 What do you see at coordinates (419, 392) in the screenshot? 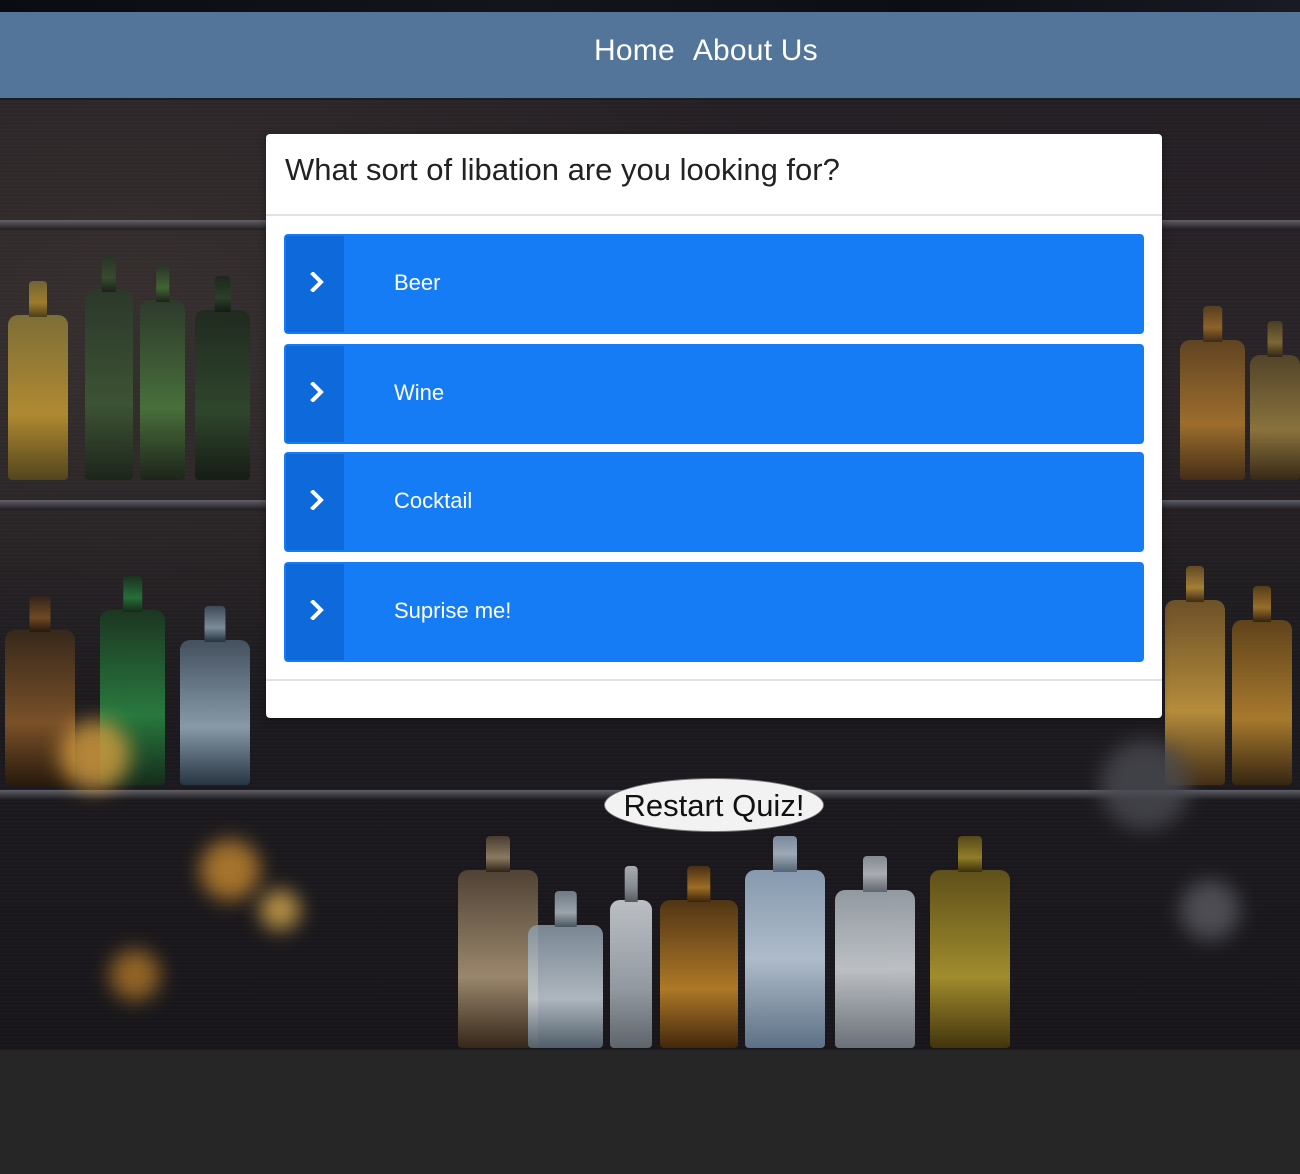
I see `answer-label: Wine` at bounding box center [419, 392].